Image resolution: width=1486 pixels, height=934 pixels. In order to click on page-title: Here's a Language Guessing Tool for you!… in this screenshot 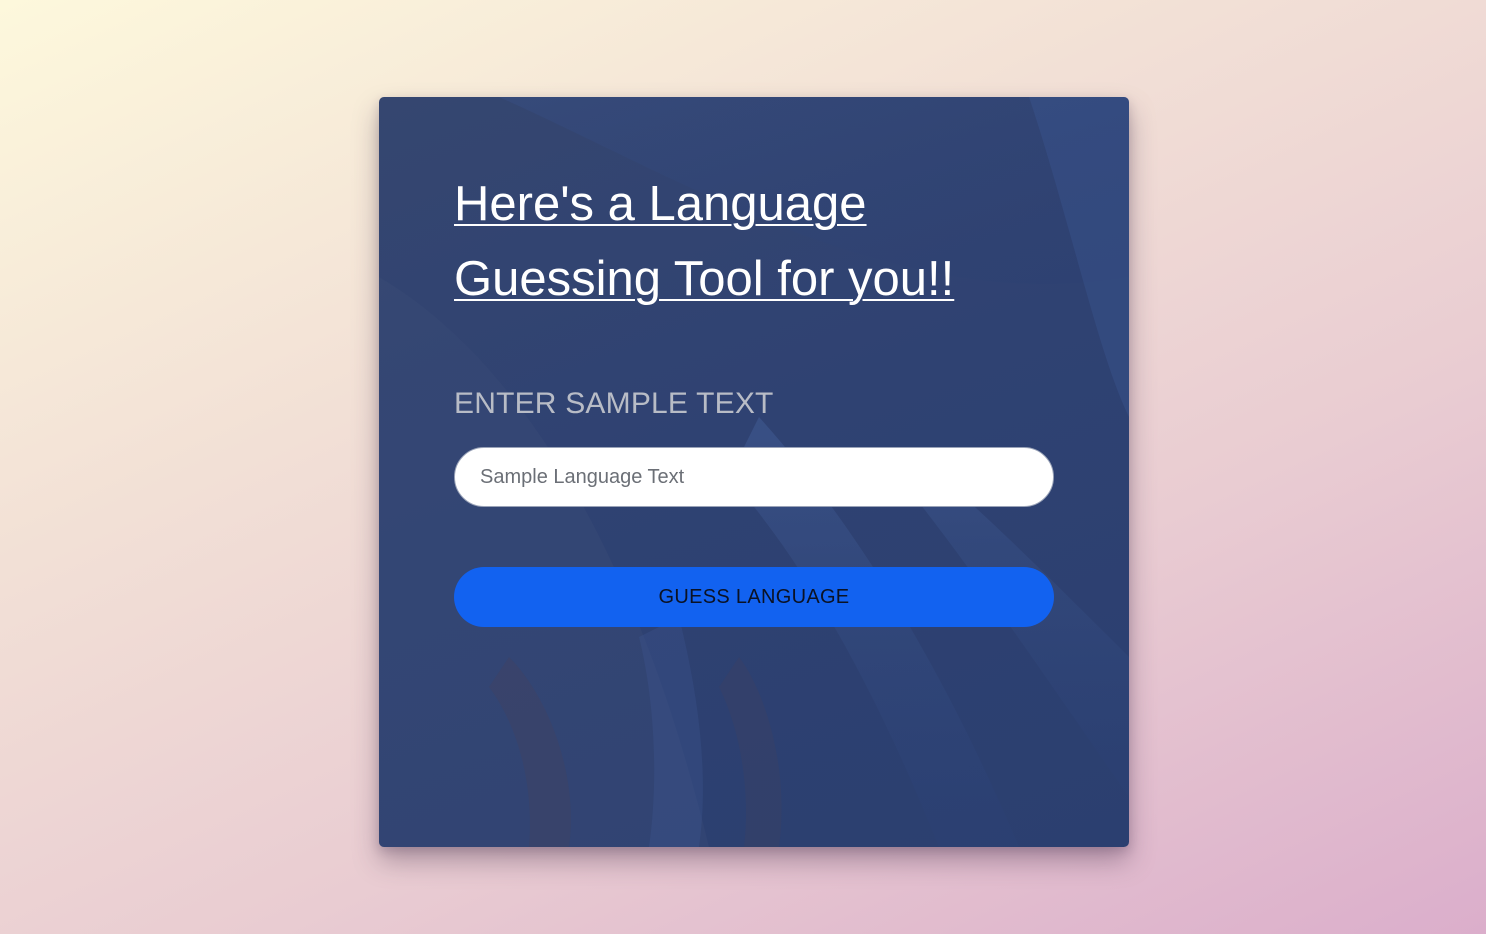, I will do `click(704, 241)`.